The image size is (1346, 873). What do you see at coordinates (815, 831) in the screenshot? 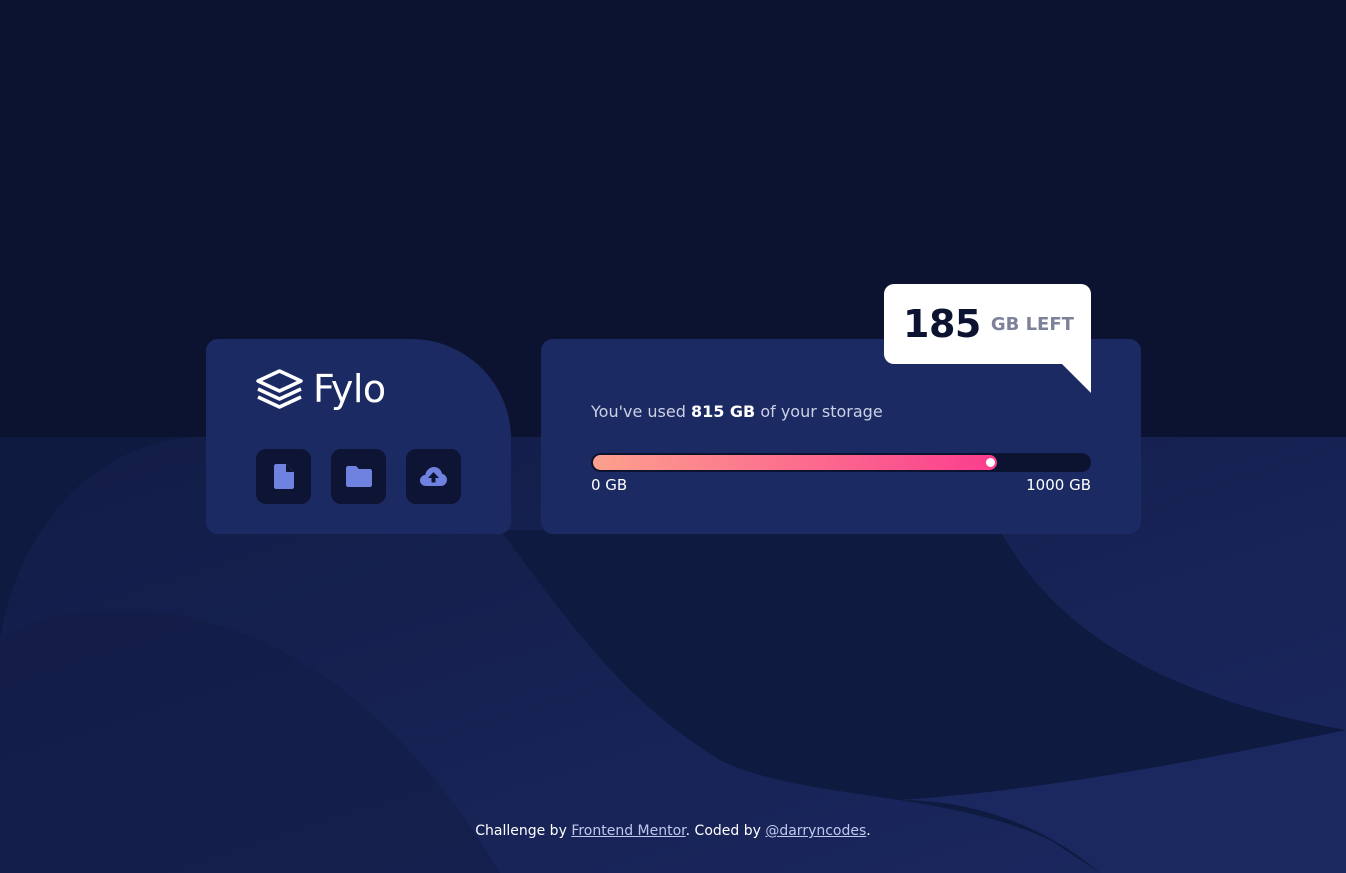
I see `author-link: @darryncodes` at bounding box center [815, 831].